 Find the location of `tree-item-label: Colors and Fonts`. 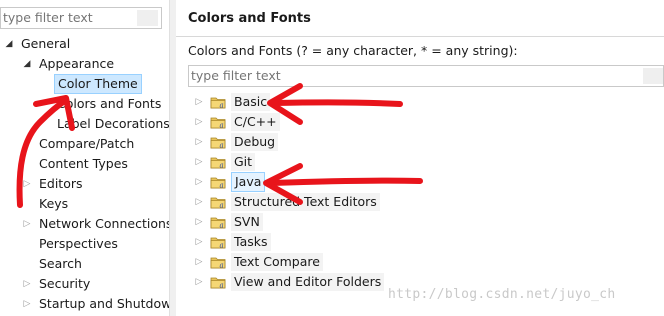

tree-item-label: Colors and Fonts is located at coordinates (109, 103).